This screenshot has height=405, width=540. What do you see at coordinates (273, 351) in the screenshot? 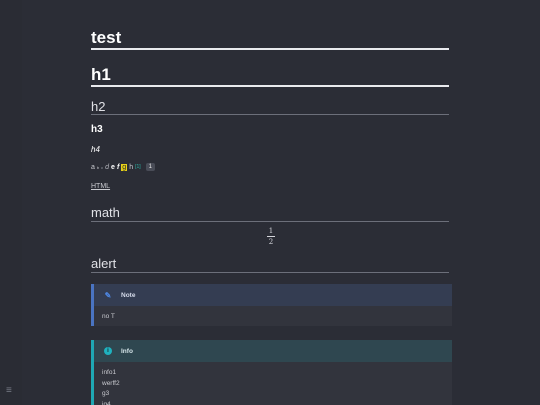
I see `info-header: i Info` at bounding box center [273, 351].